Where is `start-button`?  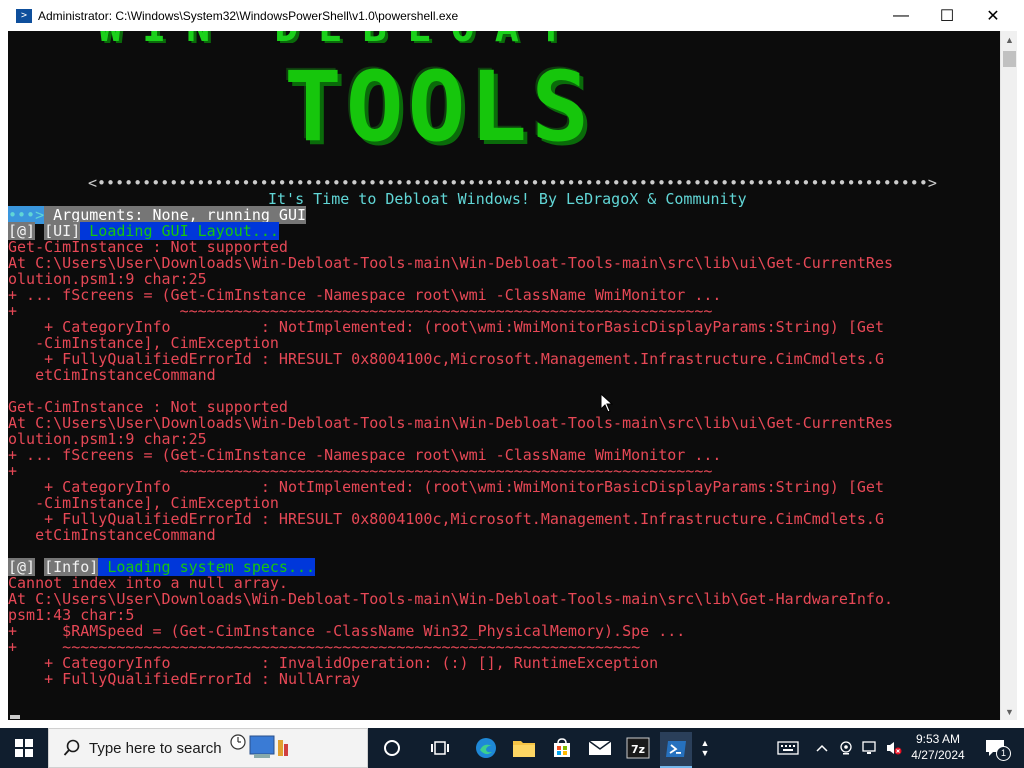 start-button is located at coordinates (24, 748).